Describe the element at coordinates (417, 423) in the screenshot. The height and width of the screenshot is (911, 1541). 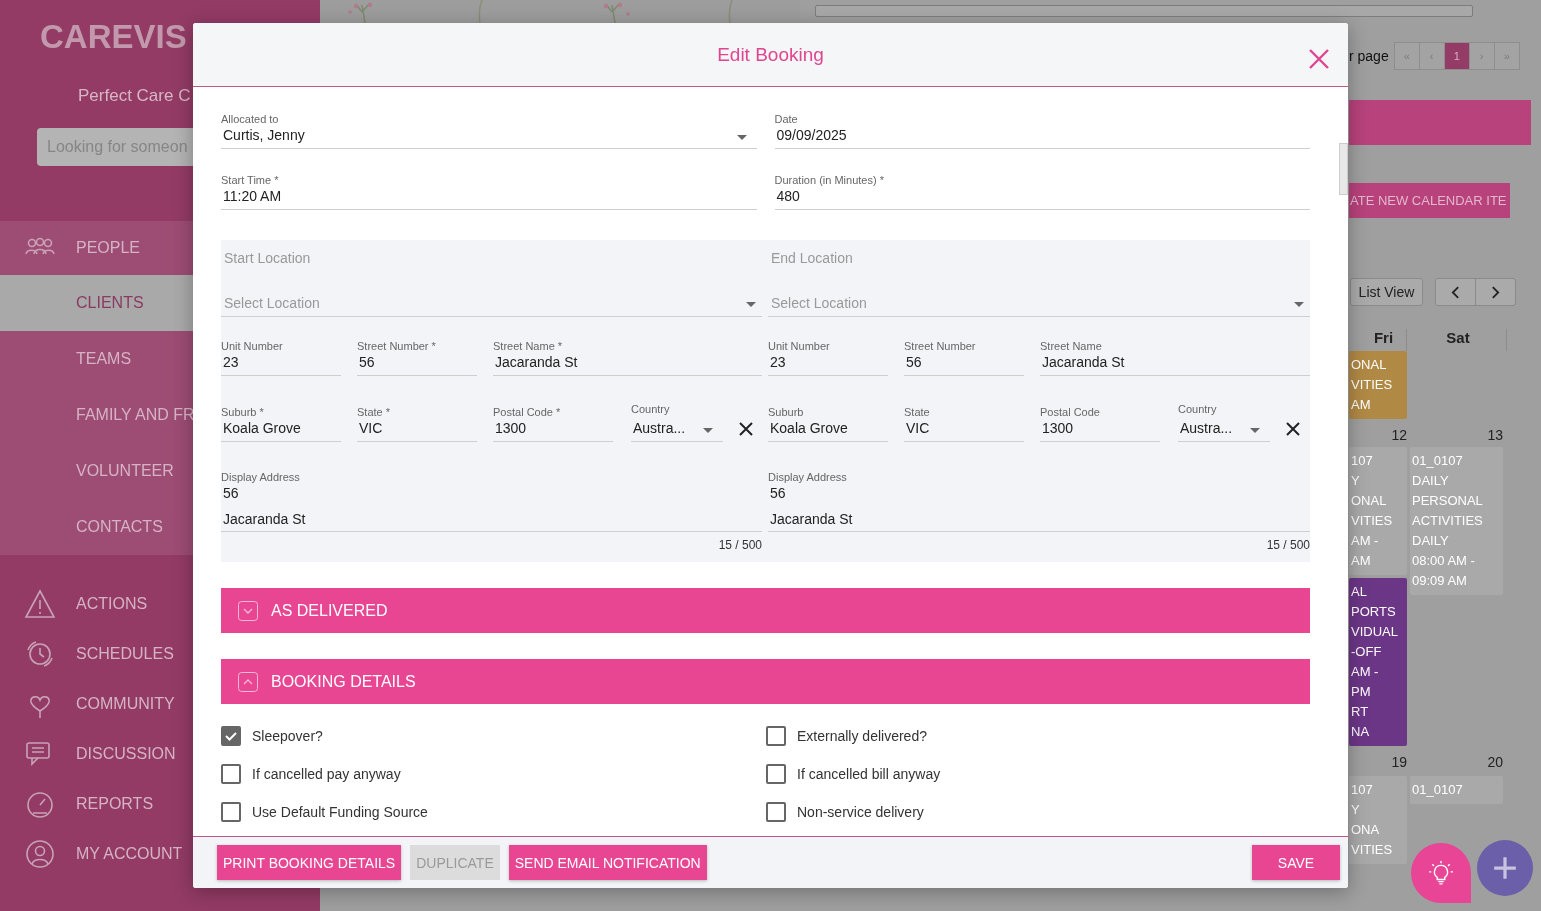
I see `address-field: State * VIC` at that location.